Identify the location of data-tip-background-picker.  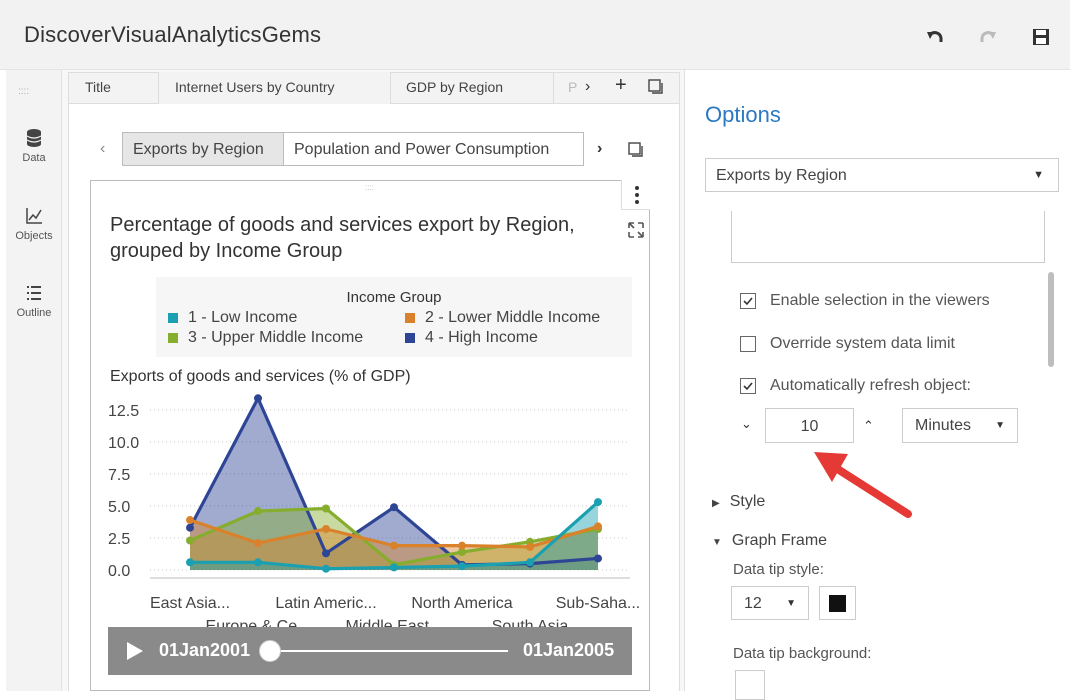
(750, 685).